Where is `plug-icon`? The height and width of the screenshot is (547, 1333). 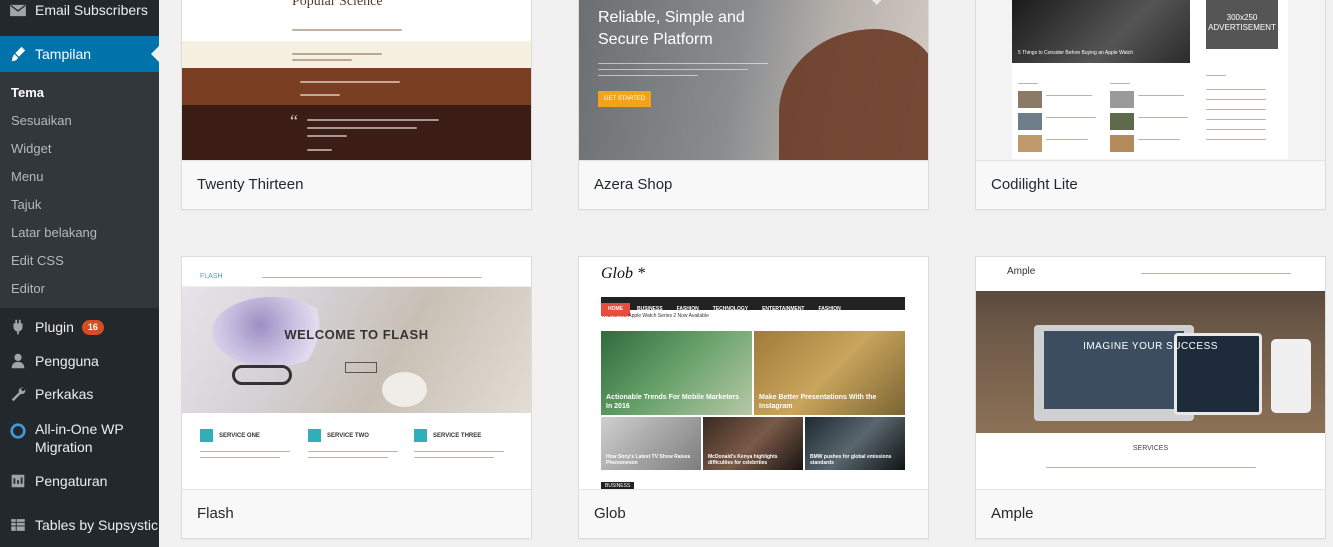
plug-icon is located at coordinates (17, 327).